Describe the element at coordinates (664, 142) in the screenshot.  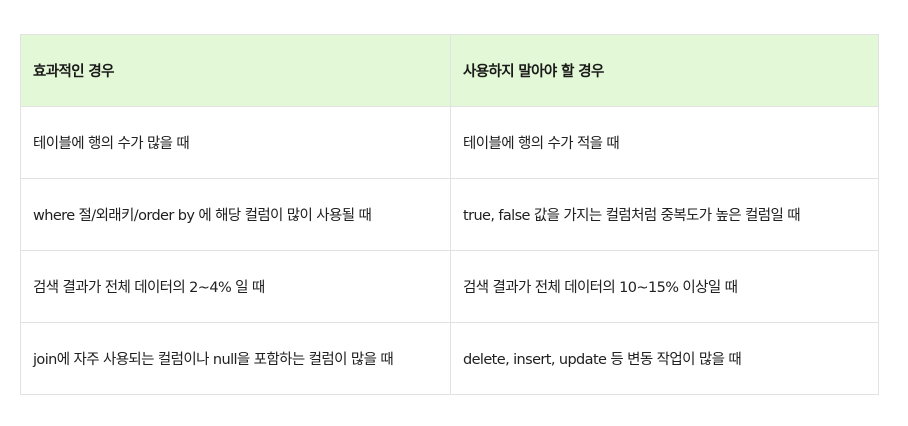
I see `avoid-case-cell: 테이블에 행의 수가 적을 때` at that location.